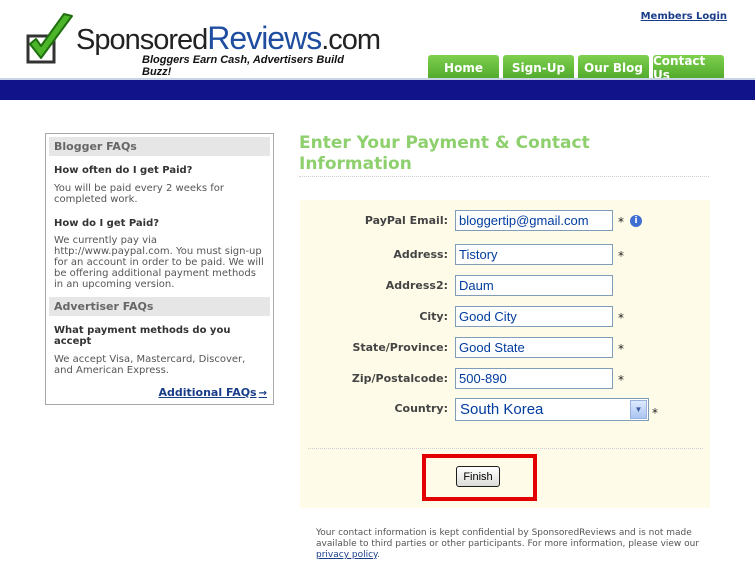  What do you see at coordinates (107, 223) in the screenshot?
I see `faq-question: How do I get Paid?` at bounding box center [107, 223].